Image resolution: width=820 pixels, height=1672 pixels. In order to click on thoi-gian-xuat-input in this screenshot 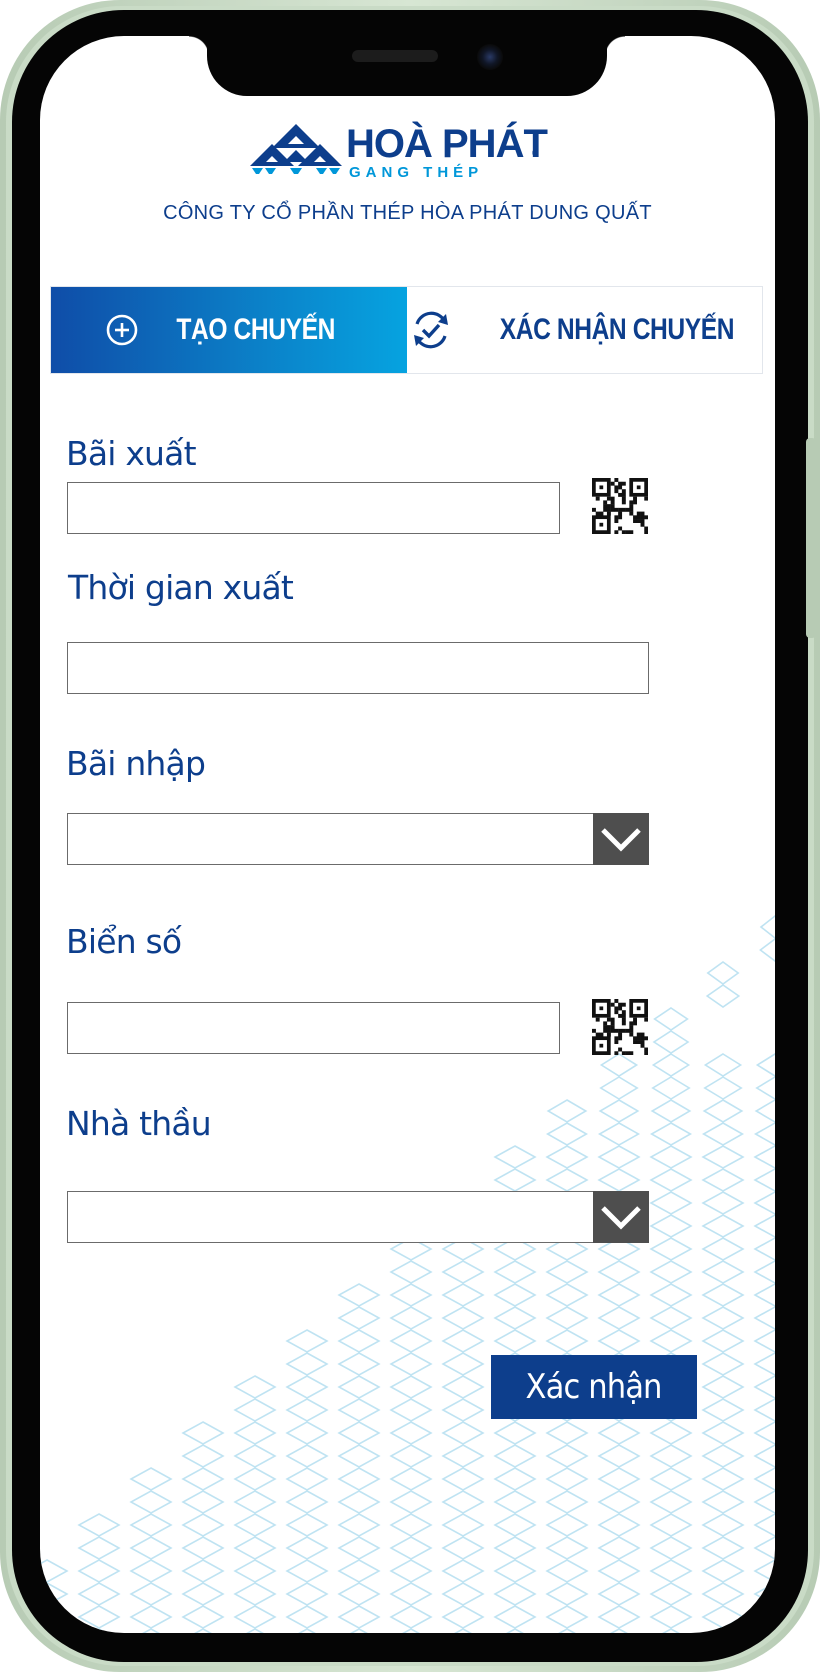, I will do `click(358, 668)`.